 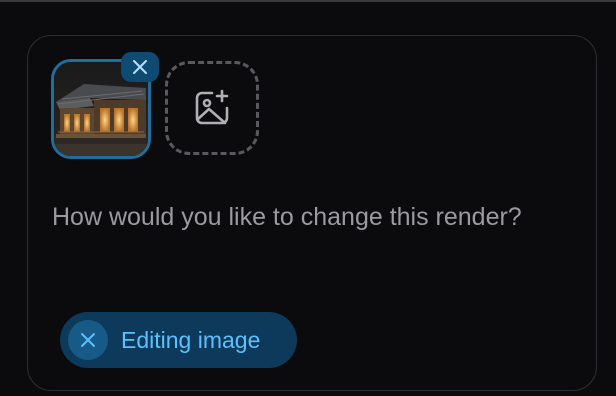 I want to click on add-image-button, so click(x=212, y=108).